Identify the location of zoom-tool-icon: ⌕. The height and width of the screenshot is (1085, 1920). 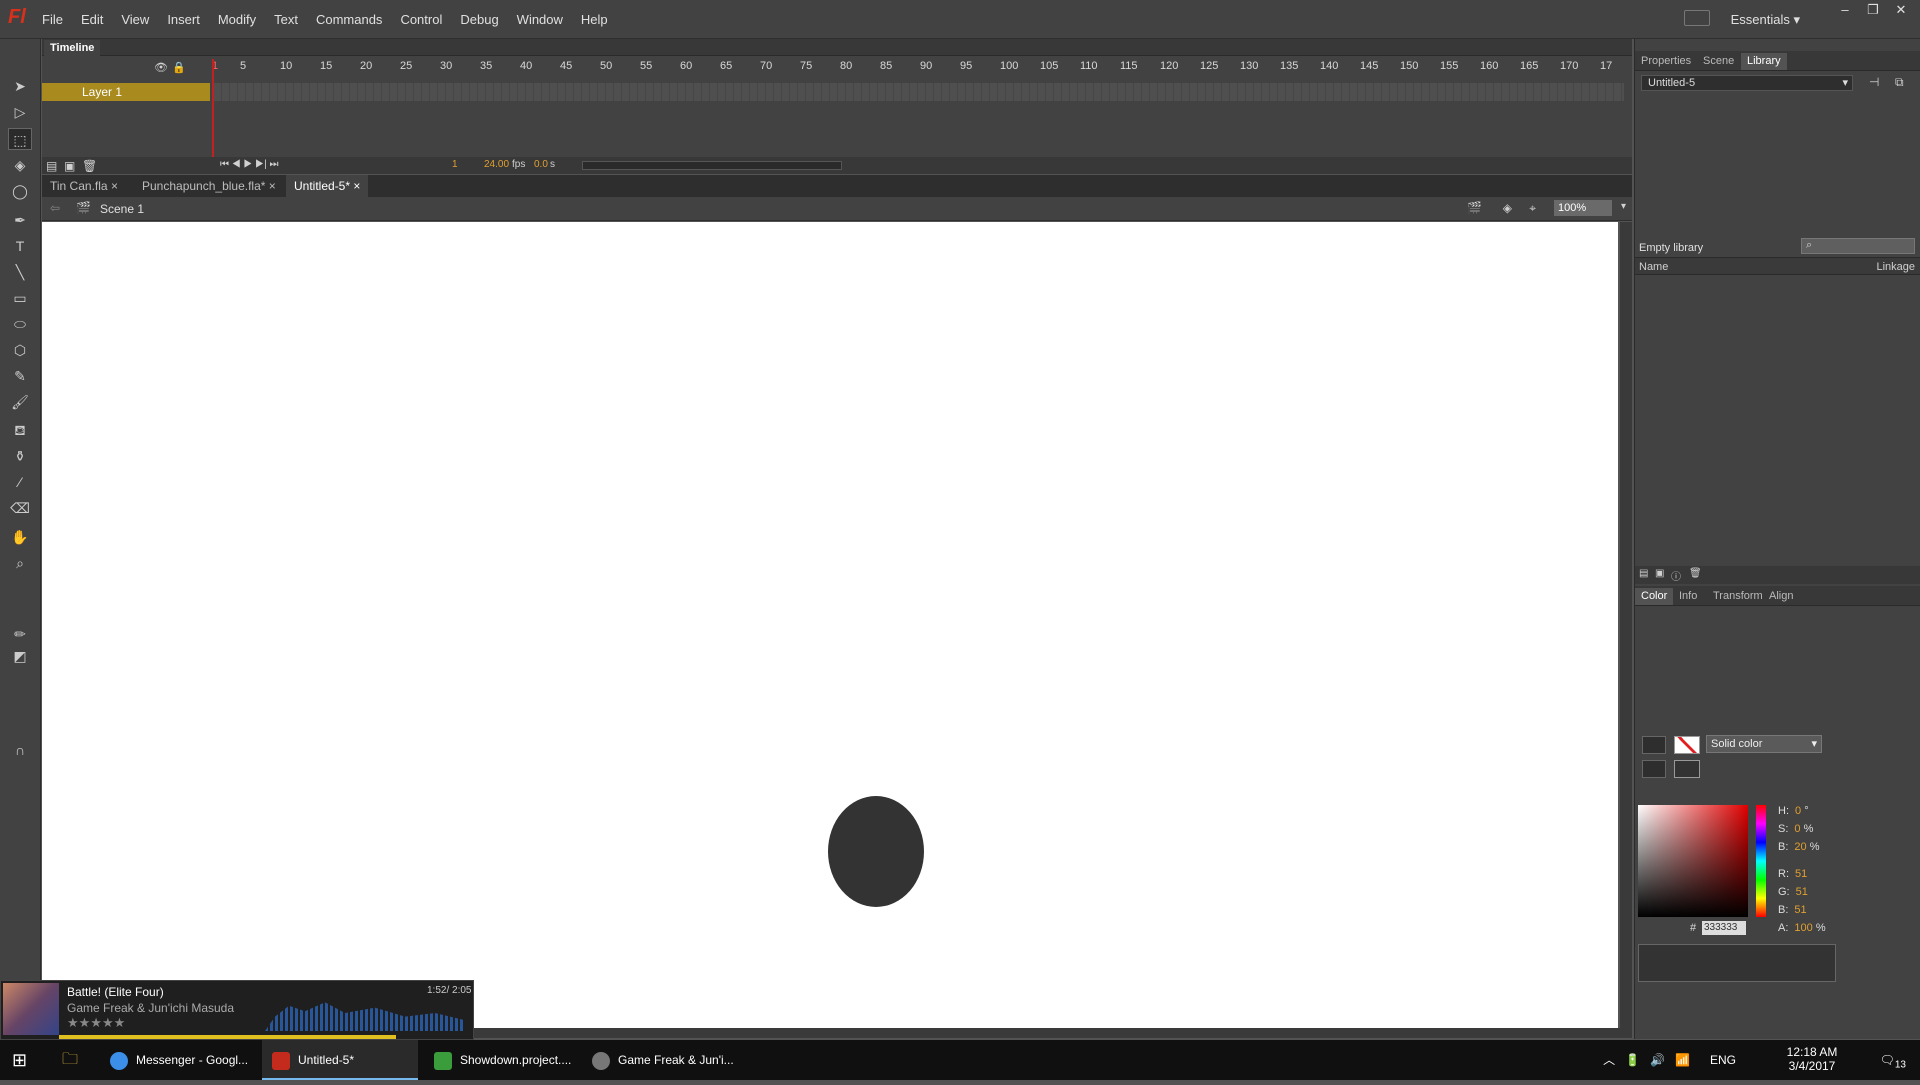
(20, 563).